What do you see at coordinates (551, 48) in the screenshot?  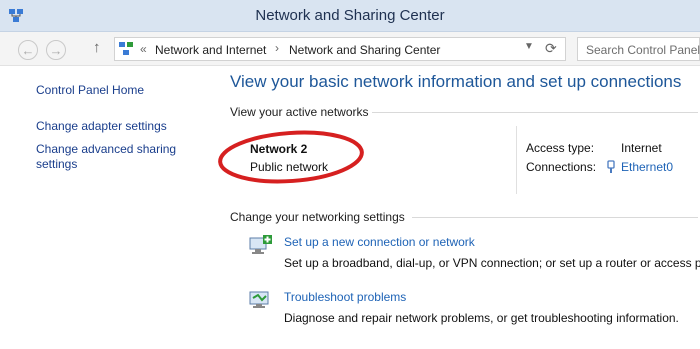 I see `refresh-icon: ⟳` at bounding box center [551, 48].